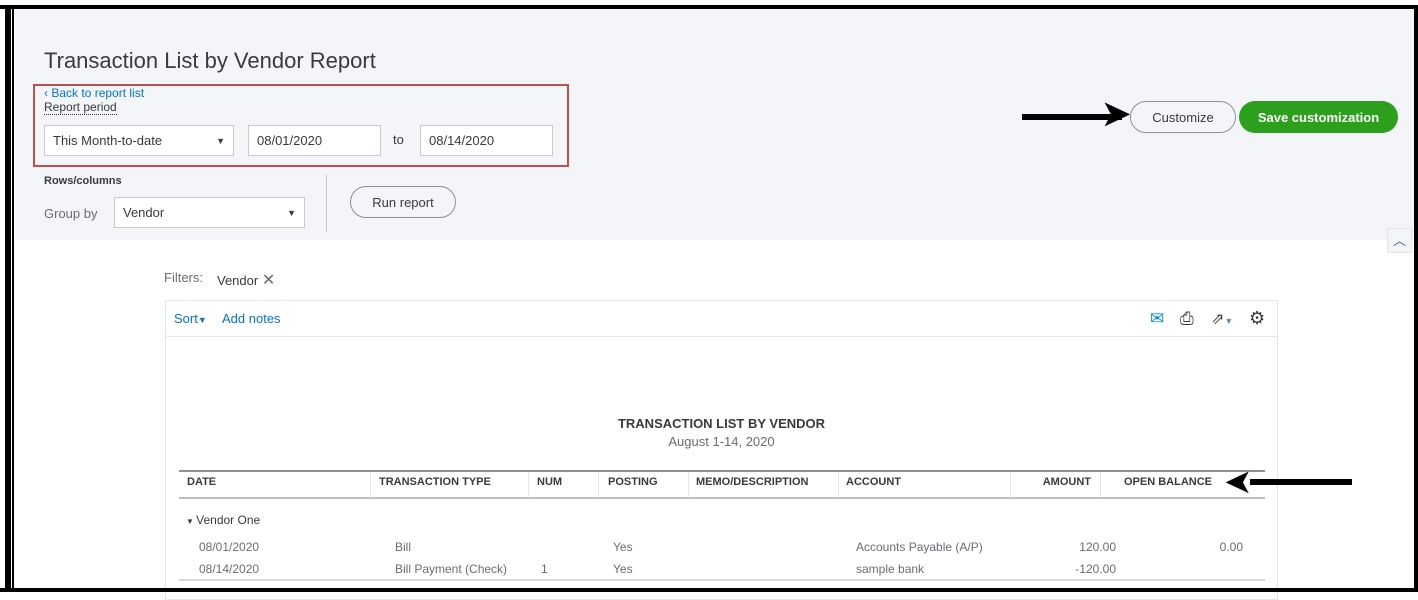 The width and height of the screenshot is (1418, 600). What do you see at coordinates (326, 203) in the screenshot?
I see `divider` at bounding box center [326, 203].